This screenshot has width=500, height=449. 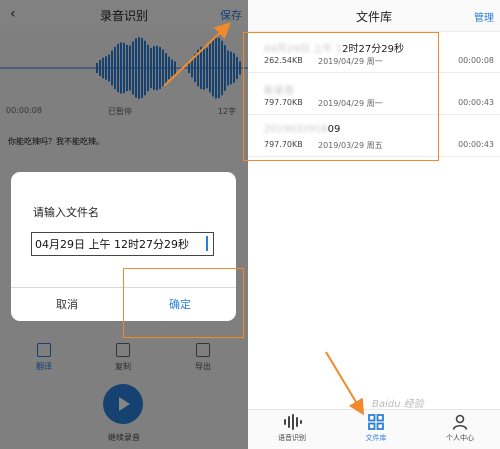 What do you see at coordinates (341, 96) in the screenshot?
I see `file-list-highlight-box` at bounding box center [341, 96].